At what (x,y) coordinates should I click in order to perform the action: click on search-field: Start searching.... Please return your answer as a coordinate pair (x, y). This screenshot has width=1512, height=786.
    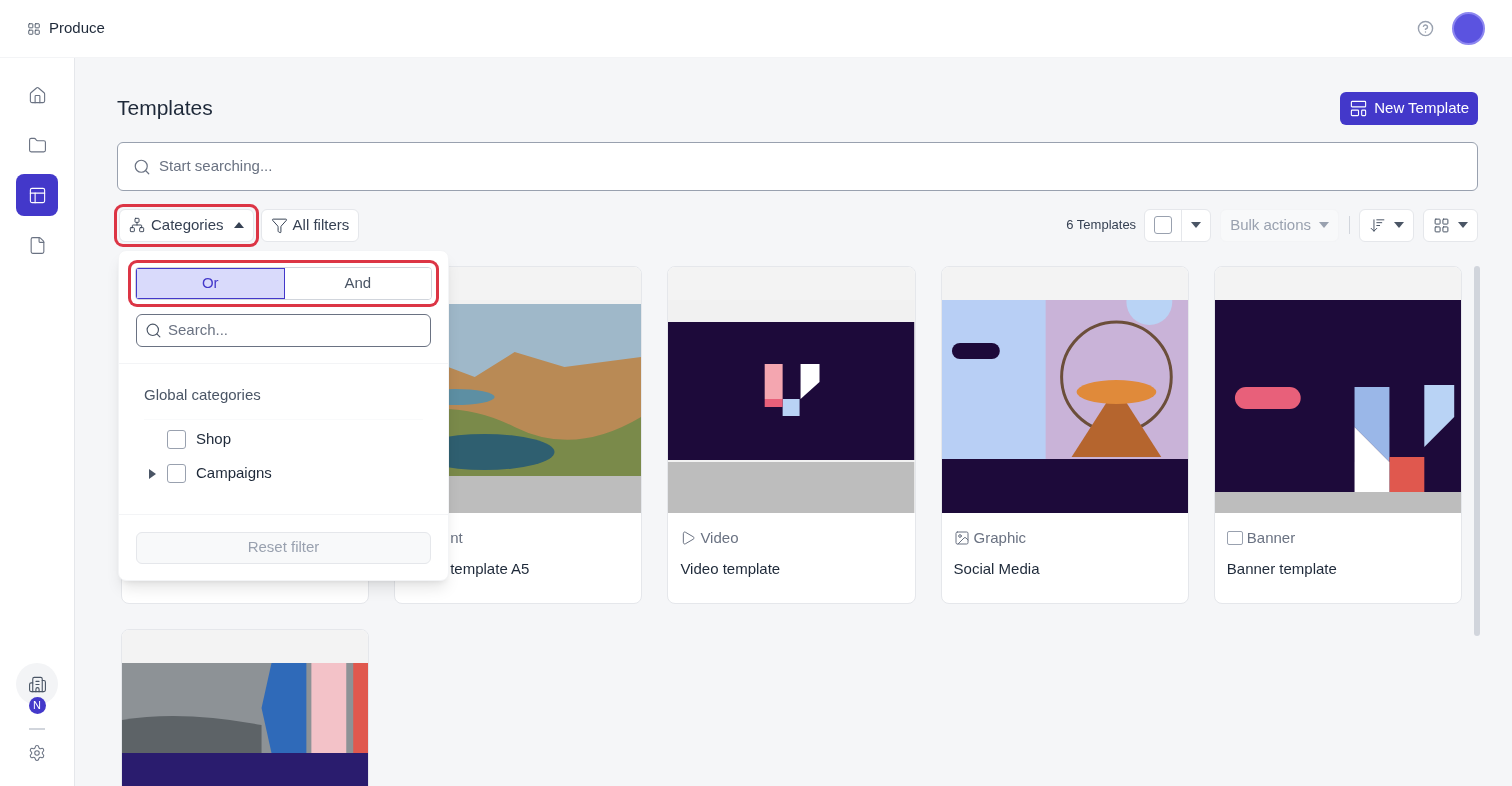
    Looking at the image, I should click on (797, 166).